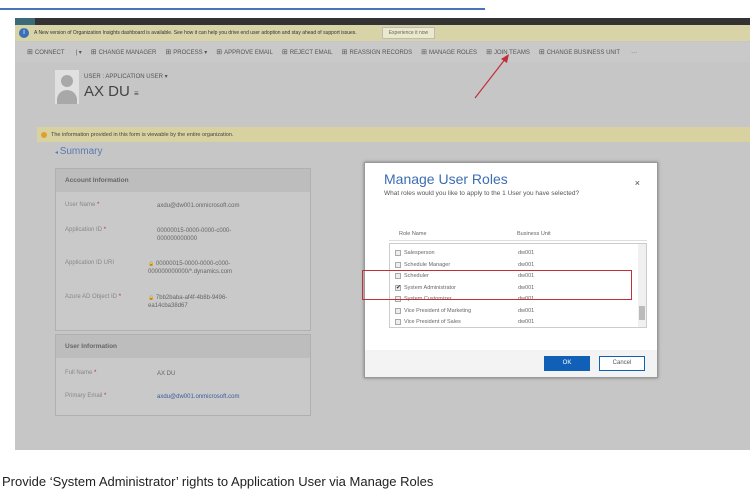 The height and width of the screenshot is (497, 750). Describe the element at coordinates (438, 310) in the screenshot. I see `role-name: Vice President of Marketing` at that location.